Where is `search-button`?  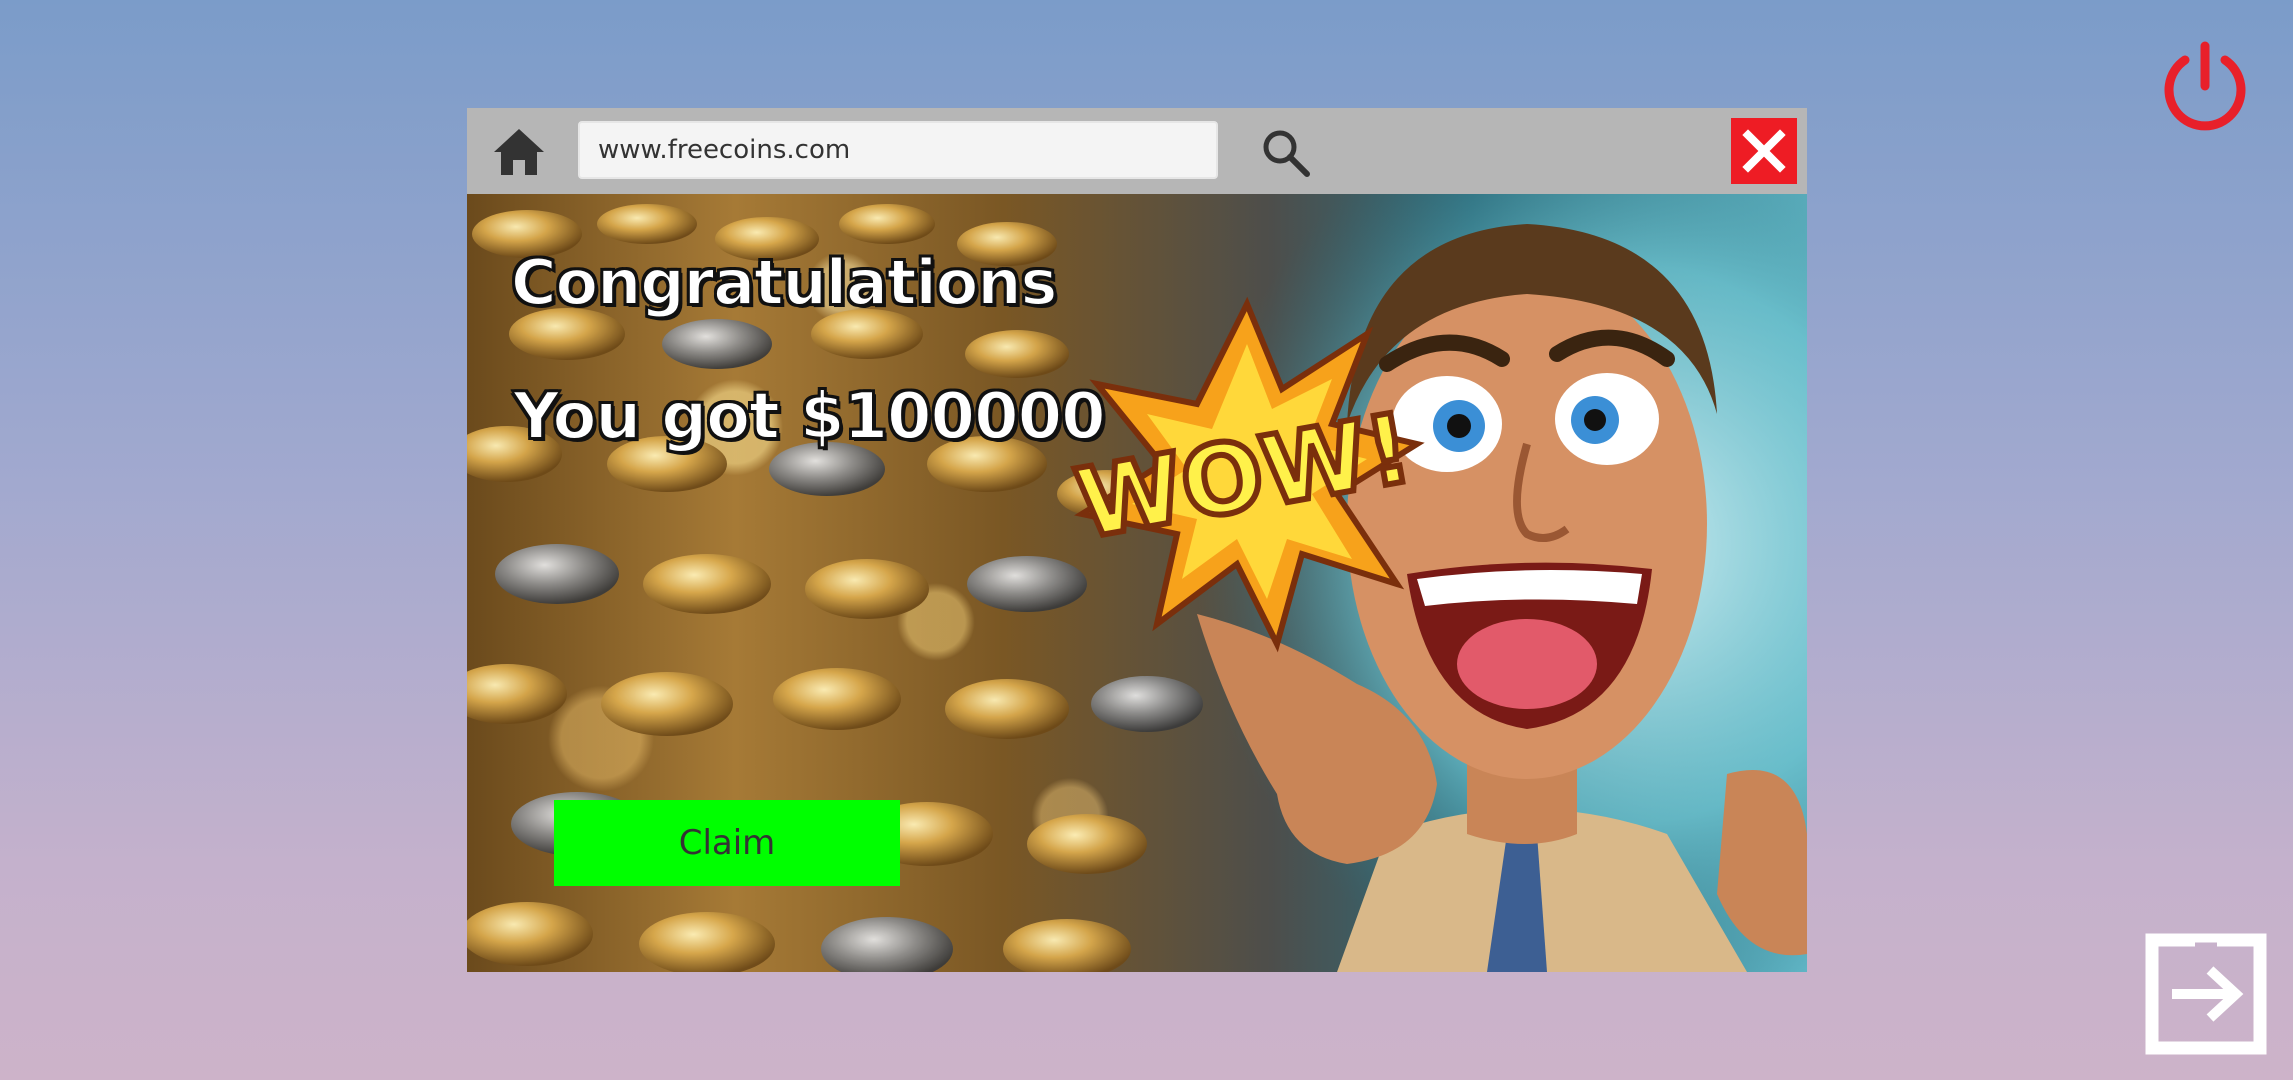
search-button is located at coordinates (1286, 153).